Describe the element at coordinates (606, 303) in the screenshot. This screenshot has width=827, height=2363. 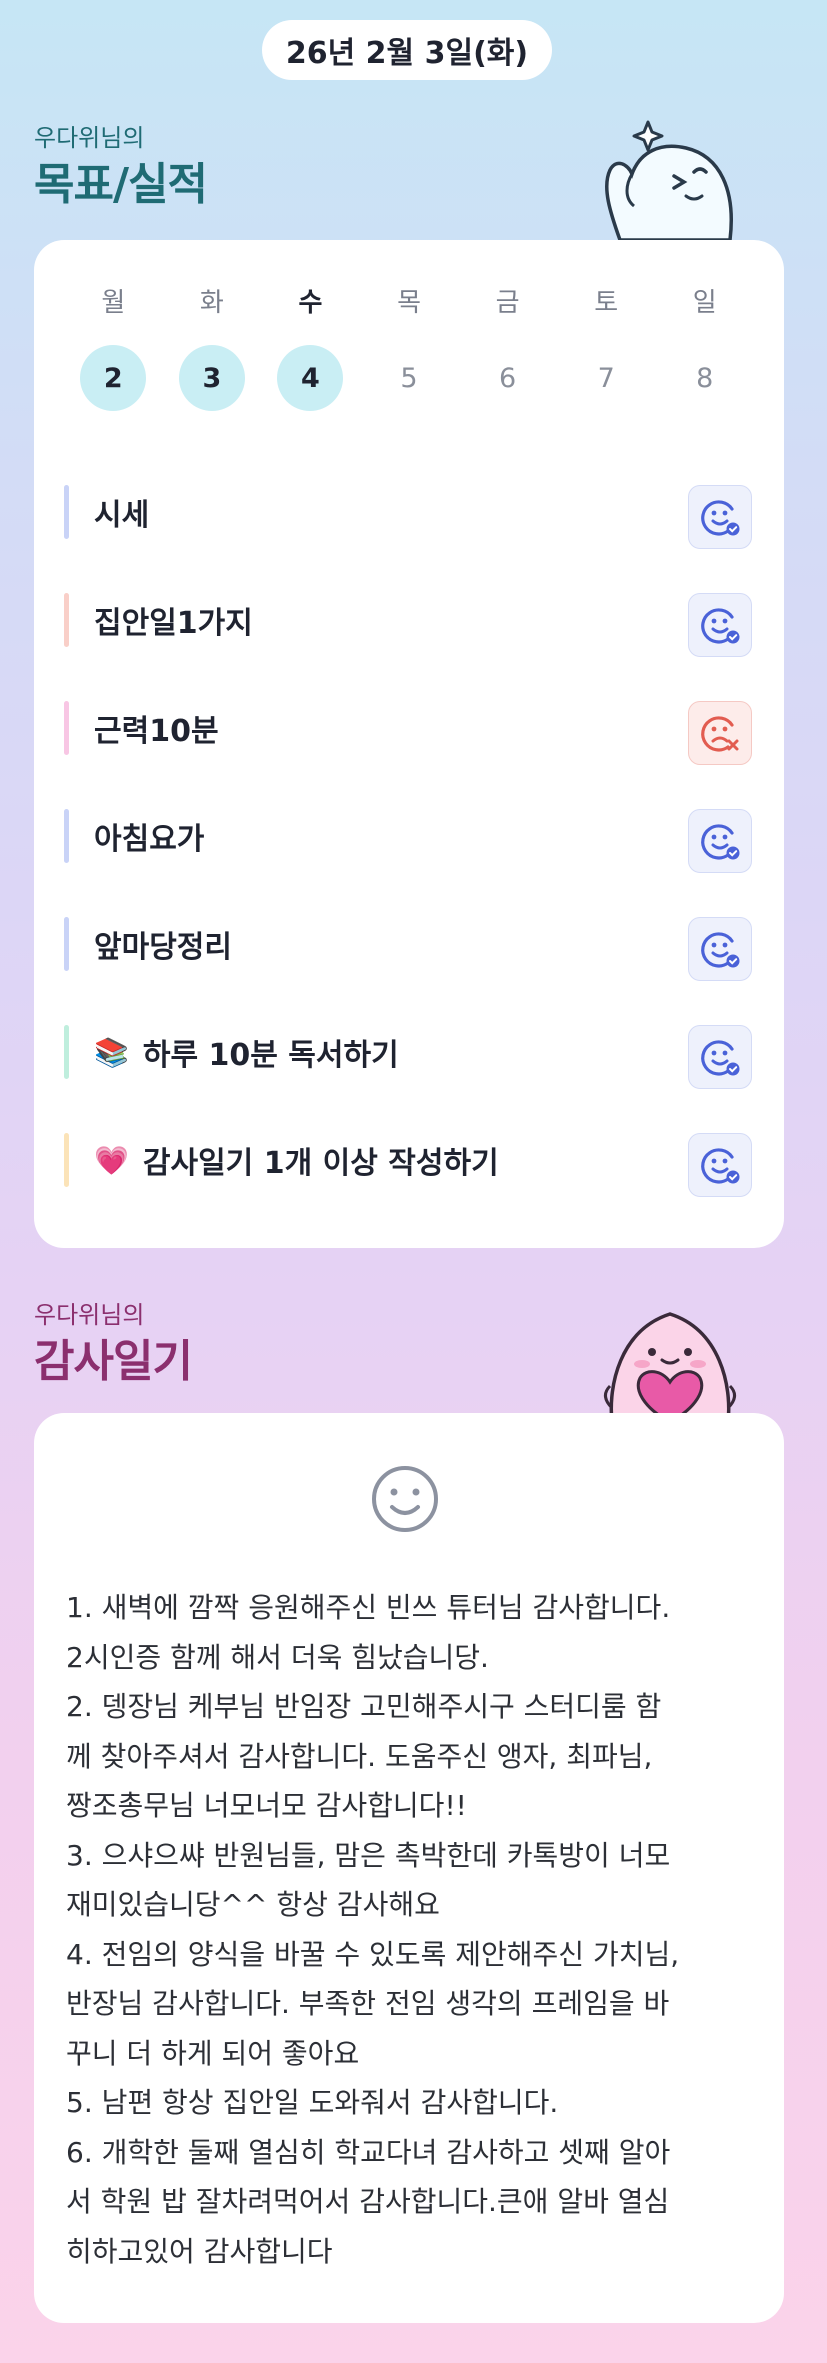
I see `weekday-label: 토` at that location.